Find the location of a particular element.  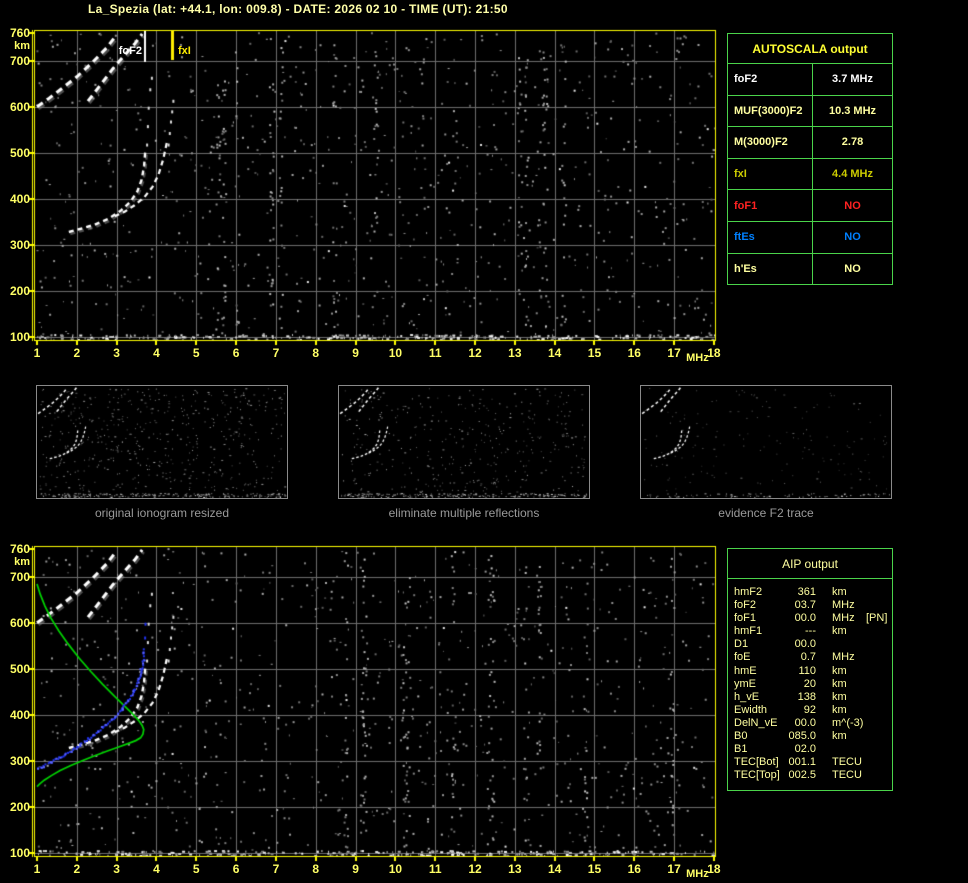

thumbnail-caption: eliminate multiple reflections is located at coordinates (464, 513).